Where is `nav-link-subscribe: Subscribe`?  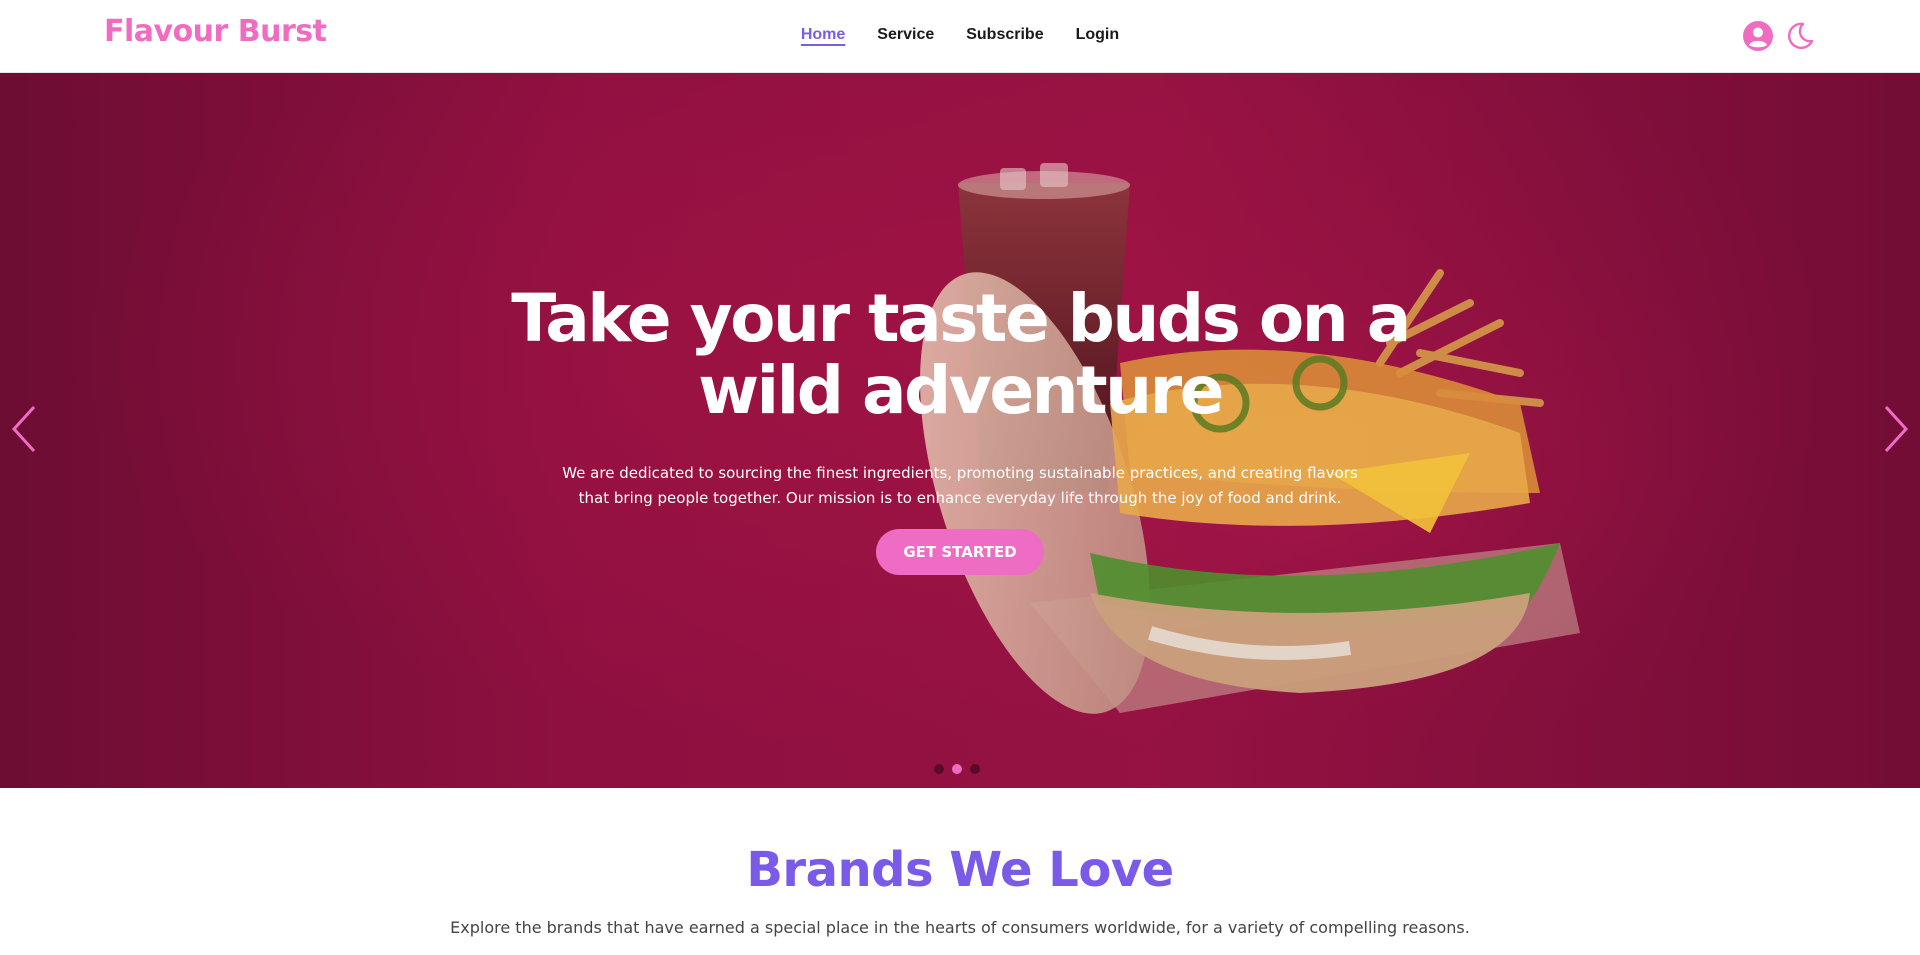 nav-link-subscribe: Subscribe is located at coordinates (1004, 35).